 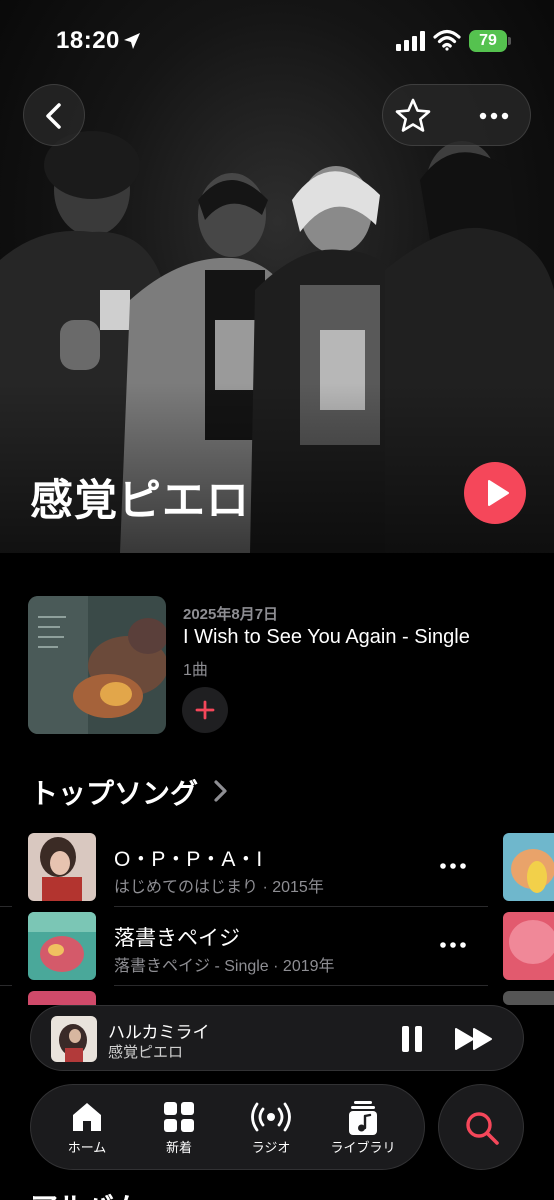 What do you see at coordinates (363, 1118) in the screenshot?
I see `library-icon` at bounding box center [363, 1118].